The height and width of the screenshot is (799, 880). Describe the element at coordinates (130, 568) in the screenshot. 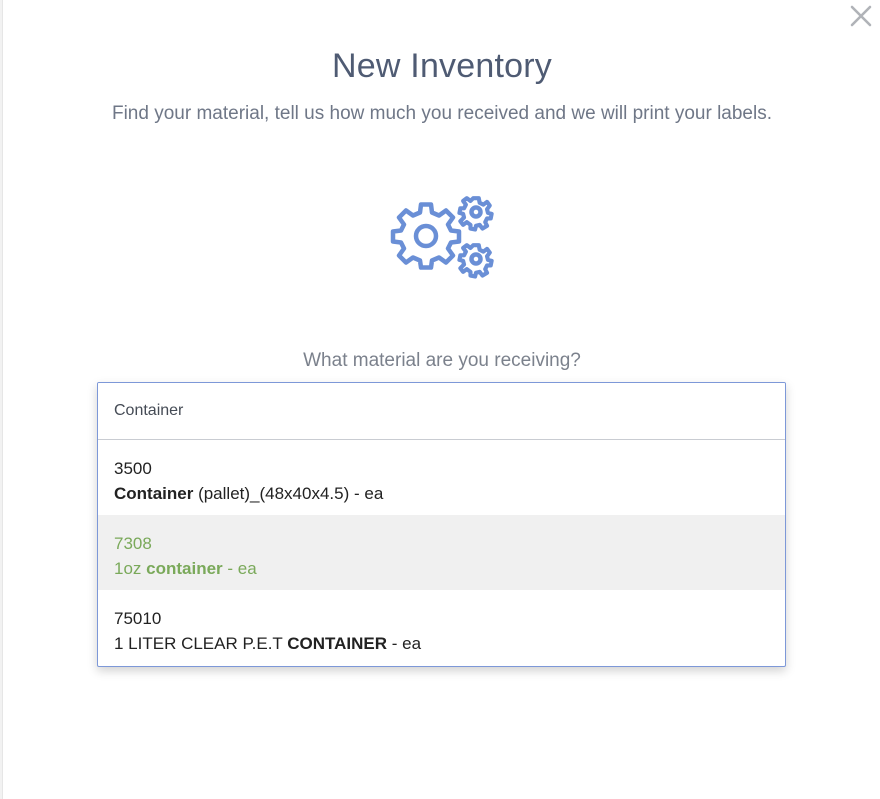

I see `result-prefix: 1oz` at that location.